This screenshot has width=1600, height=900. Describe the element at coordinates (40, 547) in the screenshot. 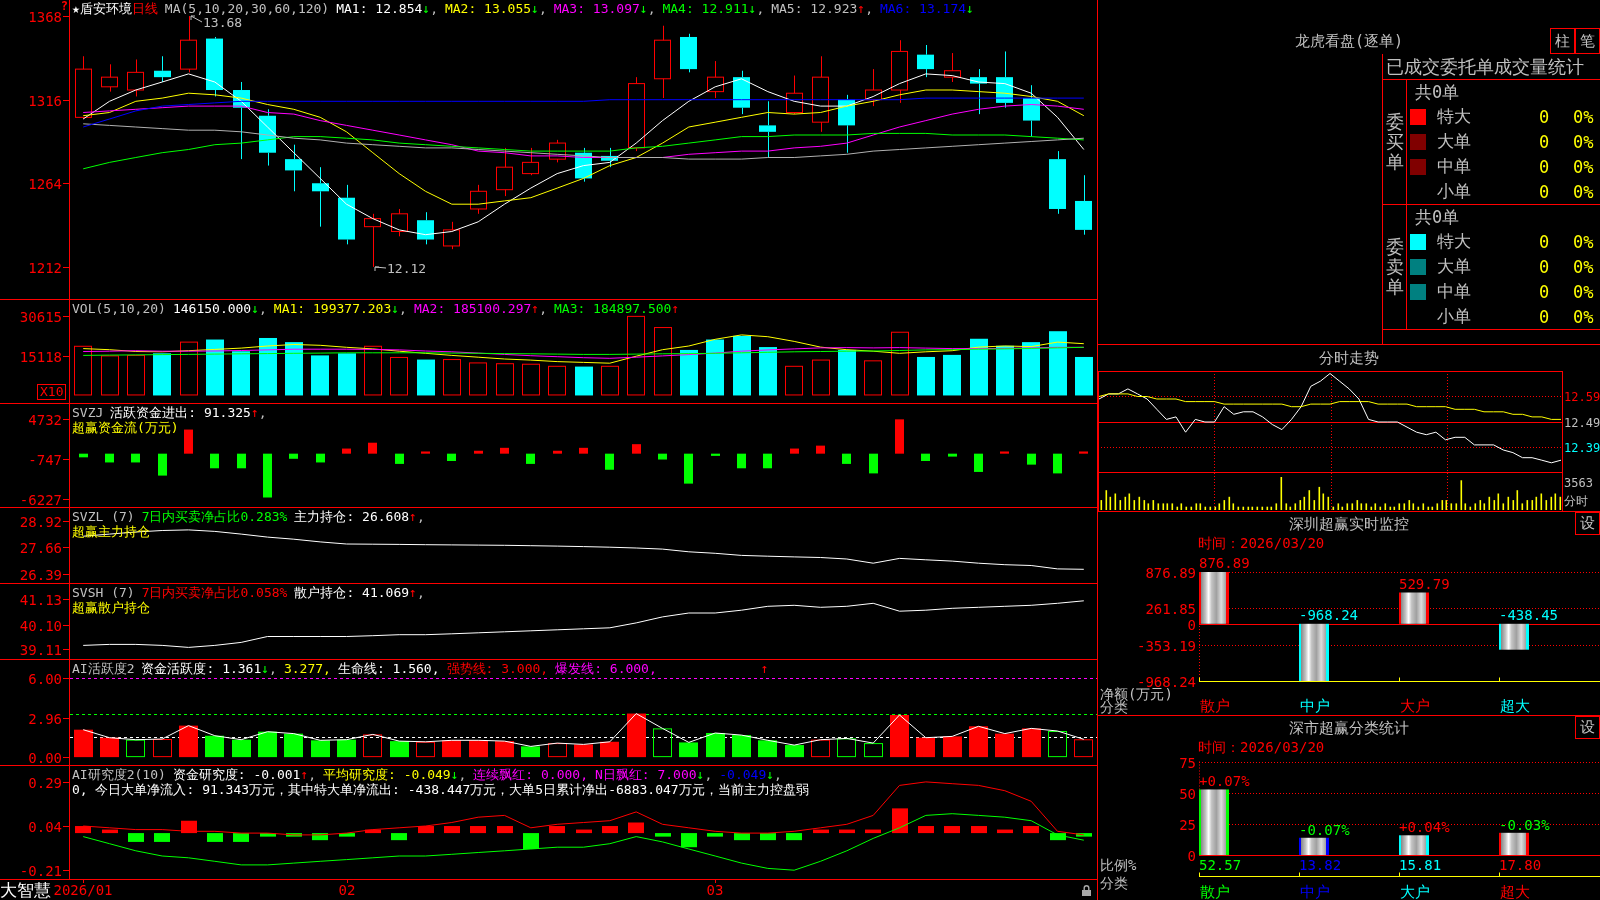

I see `y-axis-label: 27.66` at that location.